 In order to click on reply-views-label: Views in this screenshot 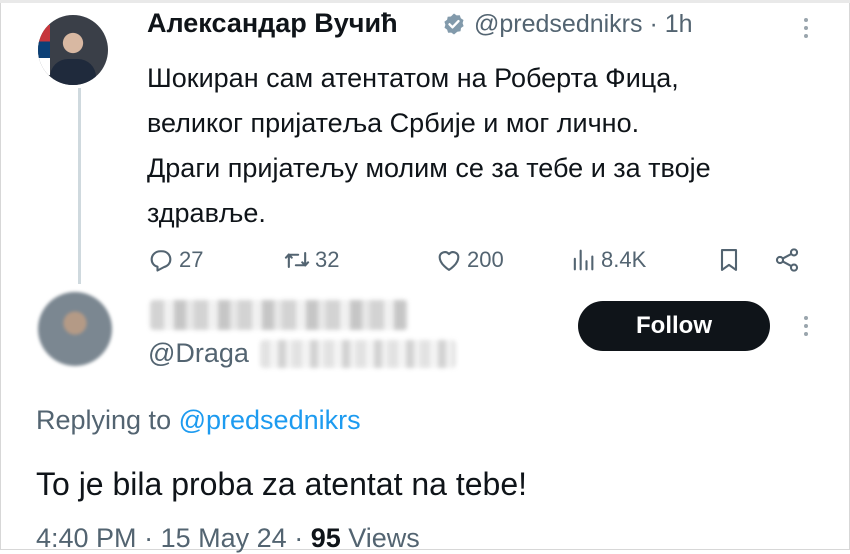, I will do `click(384, 538)`.